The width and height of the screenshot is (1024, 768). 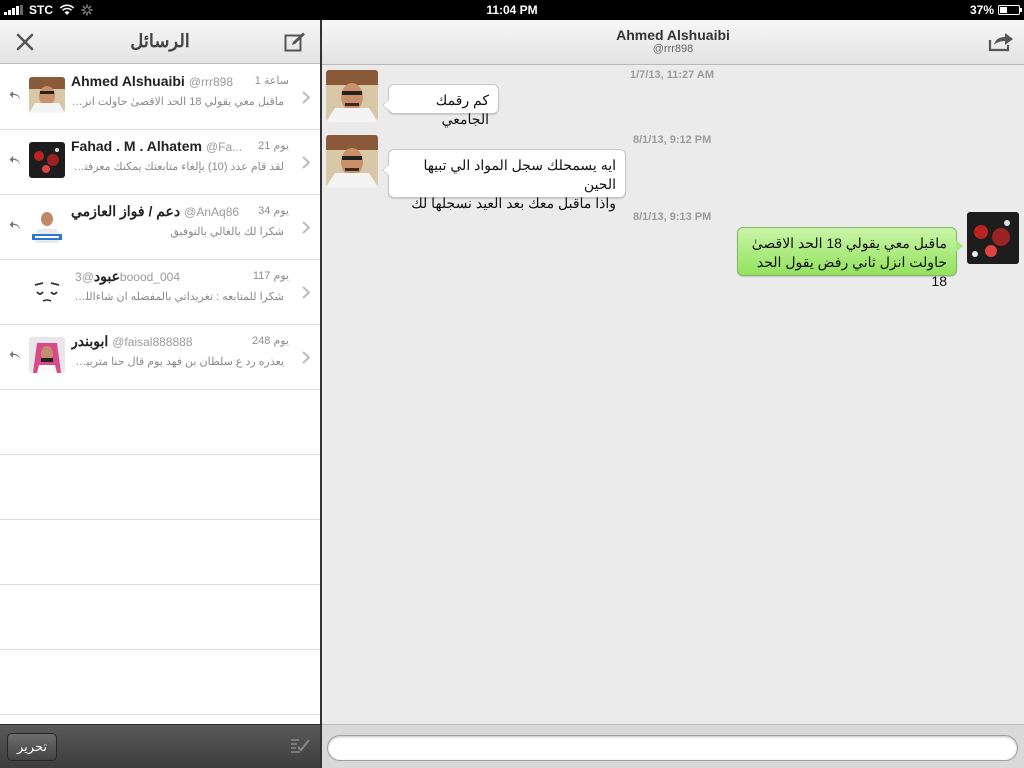 I want to click on battery-fill, so click(x=1003, y=10).